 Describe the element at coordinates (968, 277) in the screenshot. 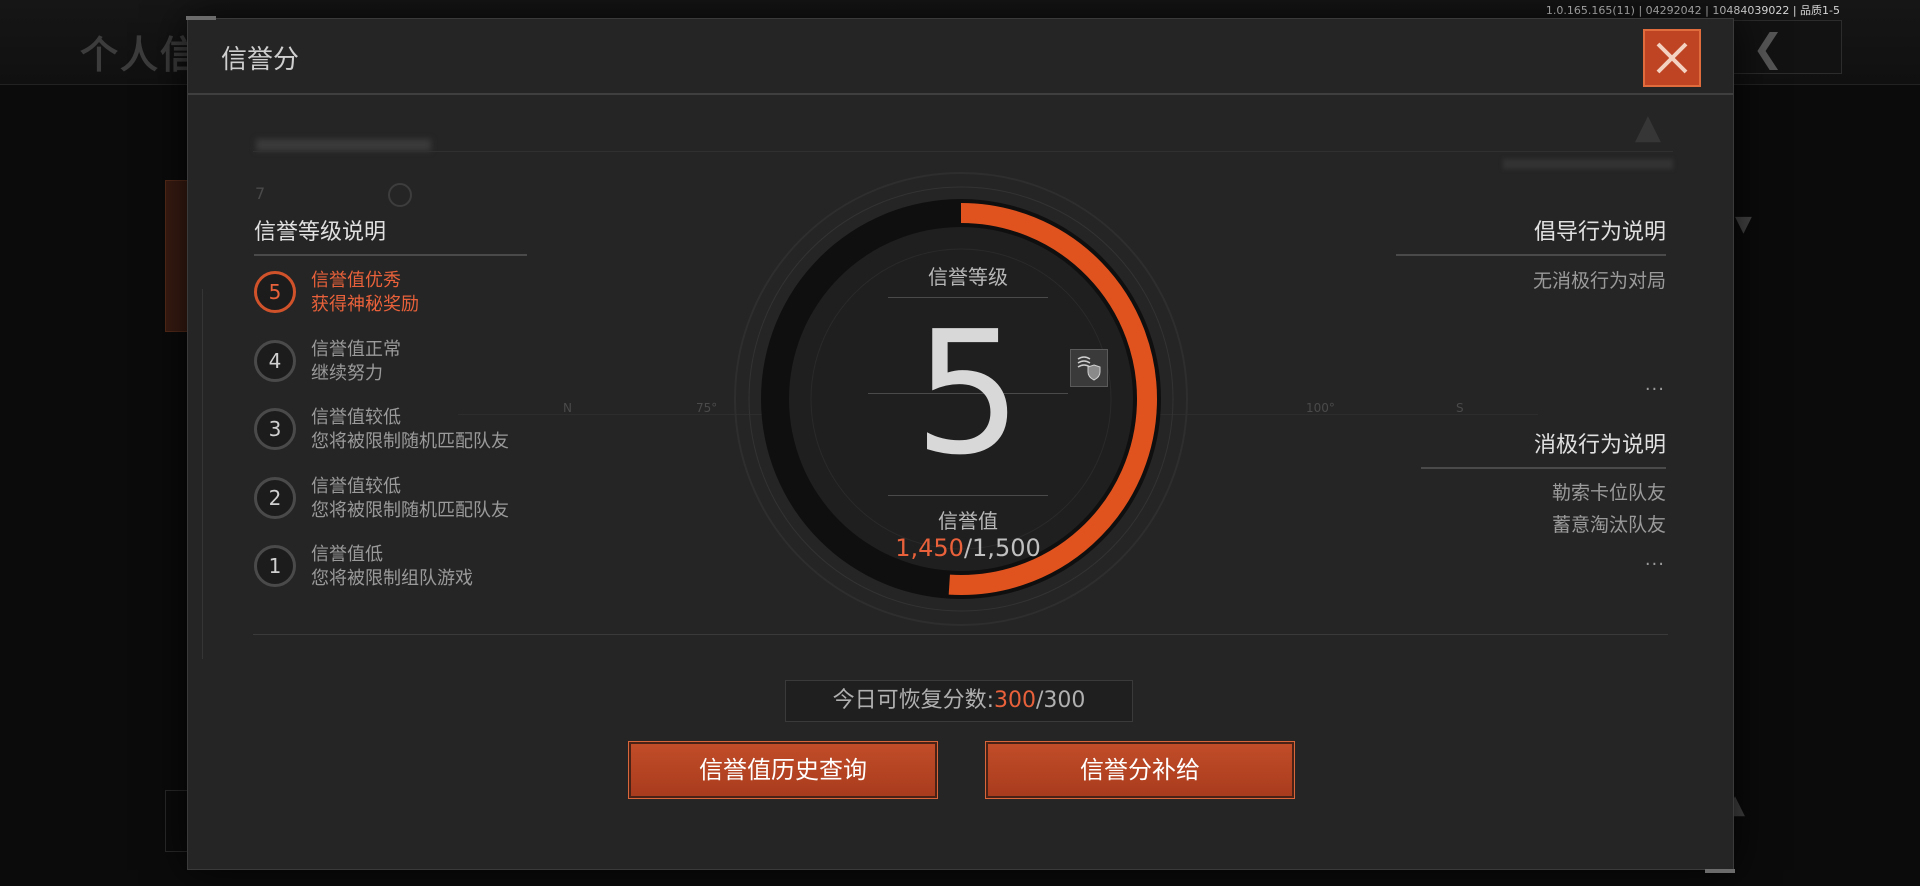

I see `credit-level-label: 信誉等级` at that location.